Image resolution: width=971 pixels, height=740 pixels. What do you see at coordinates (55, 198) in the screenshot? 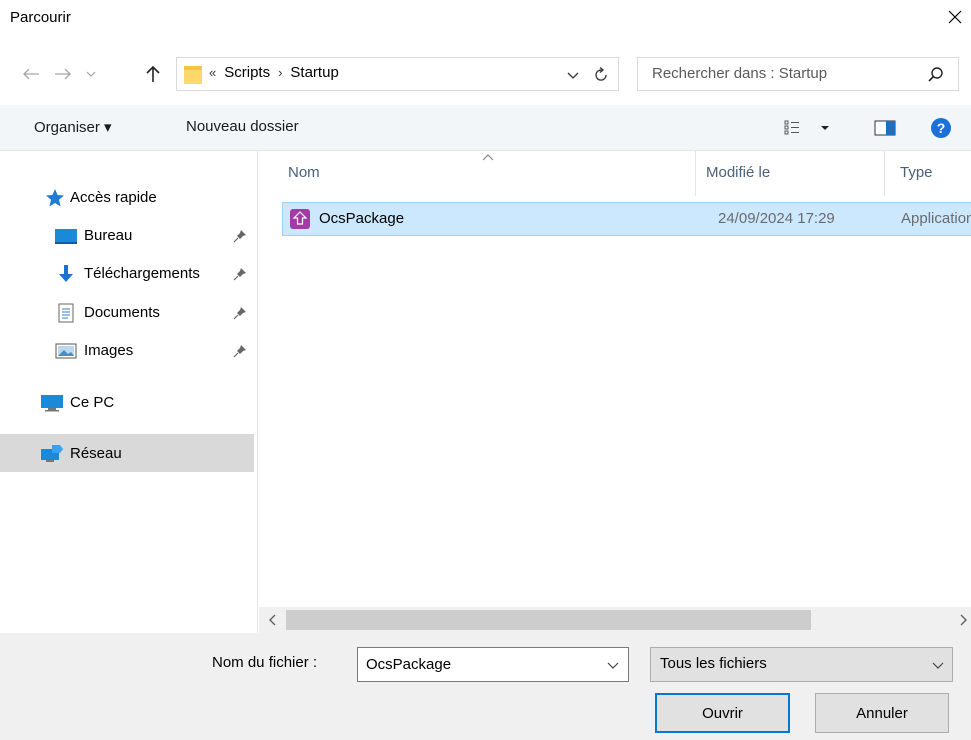
I see `star-icon` at bounding box center [55, 198].